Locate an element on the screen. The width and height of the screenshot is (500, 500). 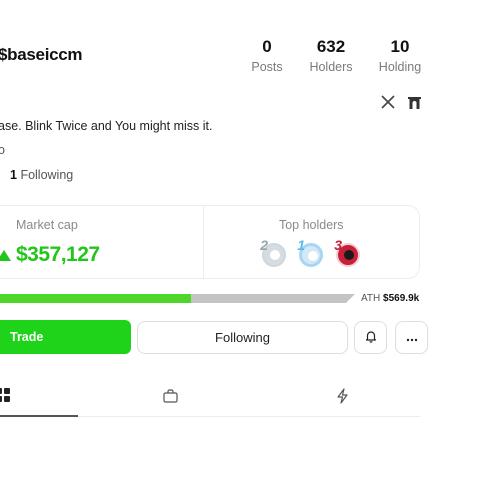
stat-holding-value: 10 is located at coordinates (400, 46).